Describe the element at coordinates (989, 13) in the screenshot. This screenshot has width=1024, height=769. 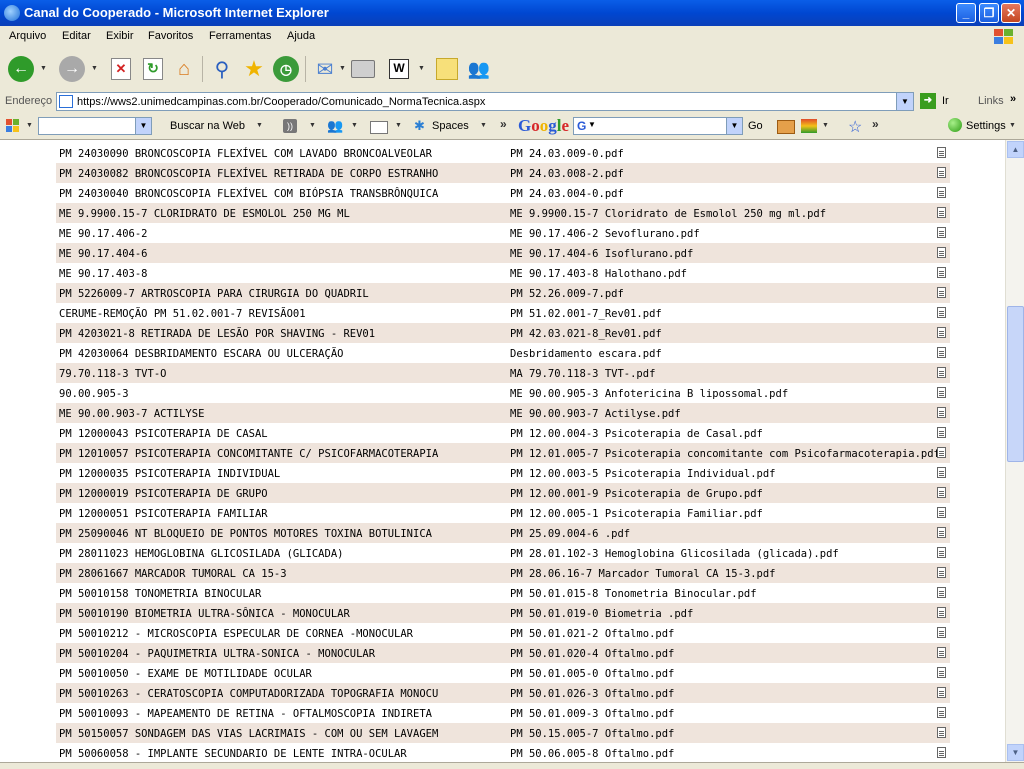
I see `maximize-button: ❐` at that location.